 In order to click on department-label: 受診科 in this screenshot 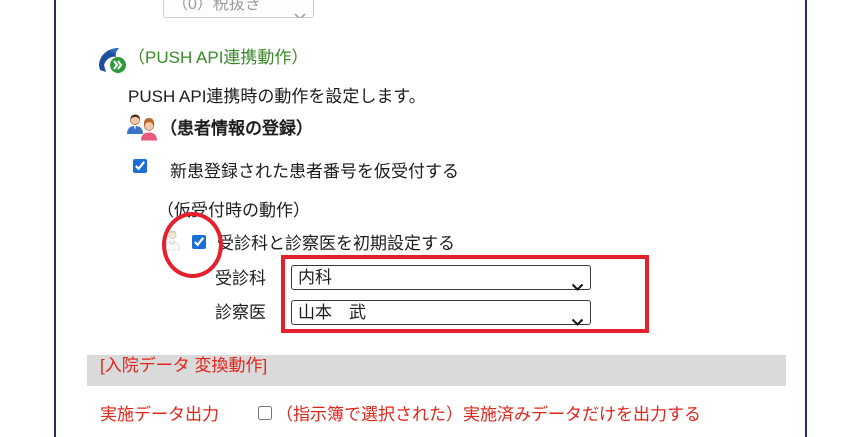, I will do `click(240, 278)`.